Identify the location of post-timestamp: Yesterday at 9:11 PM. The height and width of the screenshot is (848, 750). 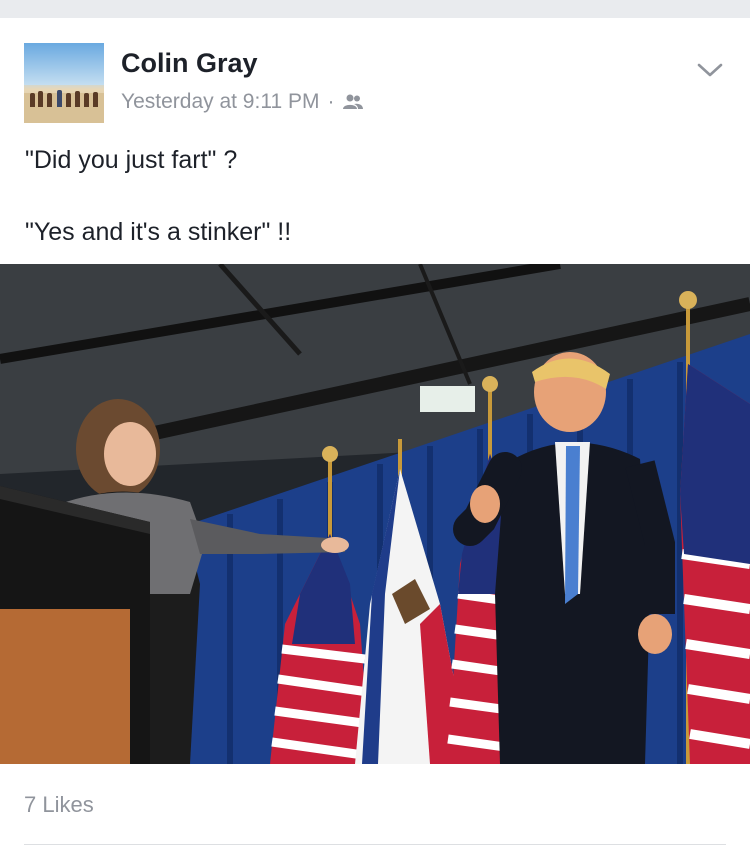
(220, 102).